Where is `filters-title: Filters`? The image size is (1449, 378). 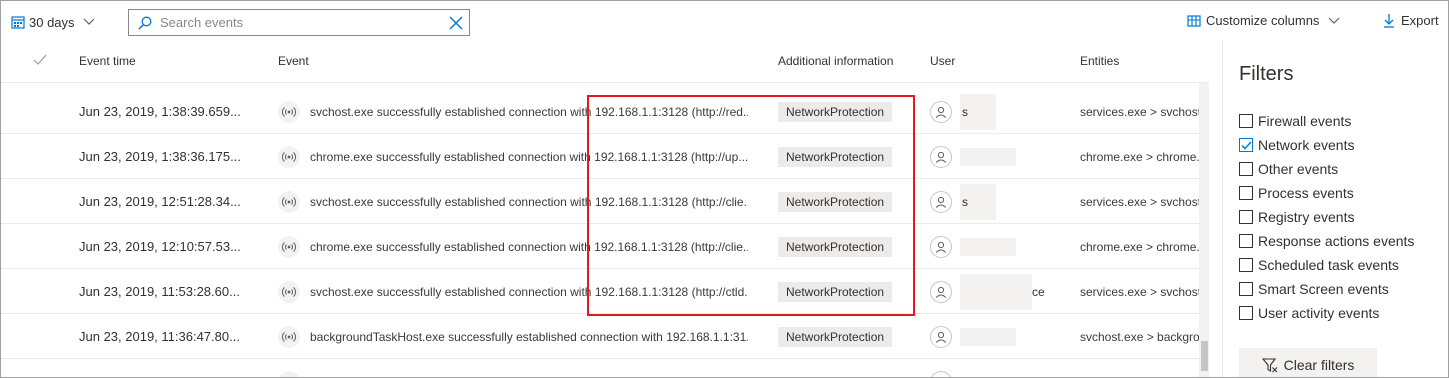 filters-title: Filters is located at coordinates (1266, 74).